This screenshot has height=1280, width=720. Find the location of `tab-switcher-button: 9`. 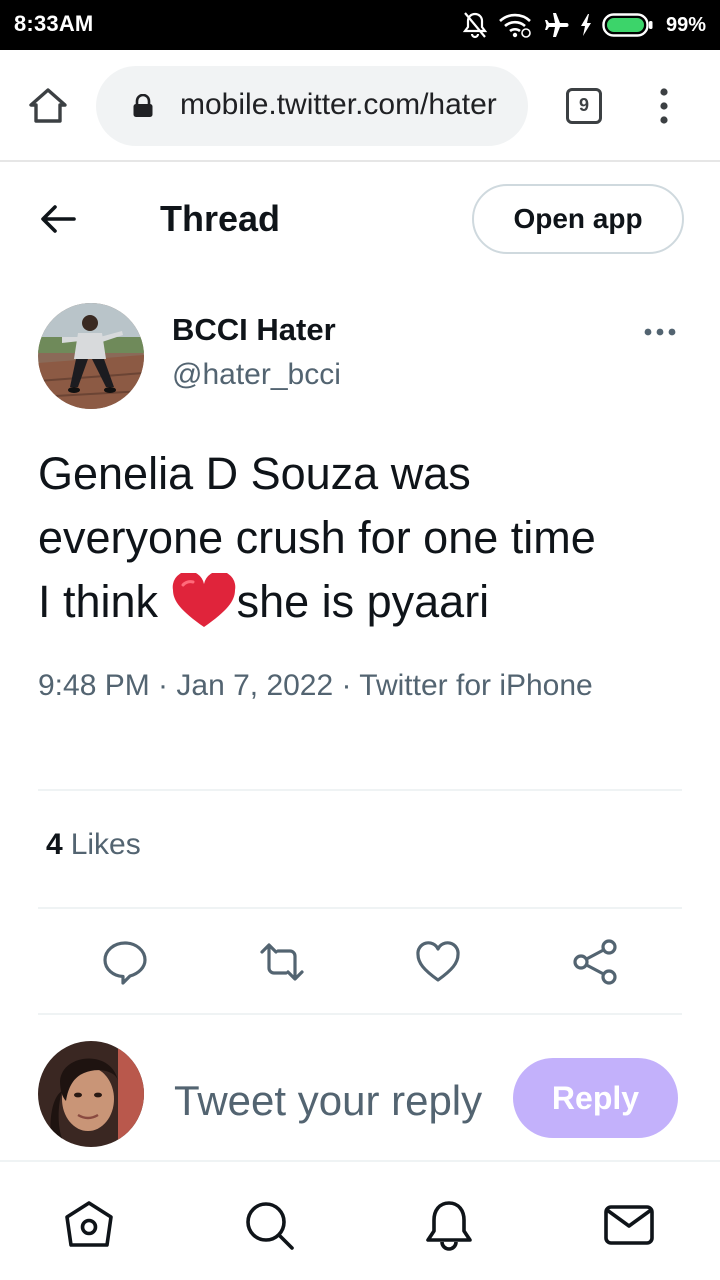

tab-switcher-button: 9 is located at coordinates (584, 106).